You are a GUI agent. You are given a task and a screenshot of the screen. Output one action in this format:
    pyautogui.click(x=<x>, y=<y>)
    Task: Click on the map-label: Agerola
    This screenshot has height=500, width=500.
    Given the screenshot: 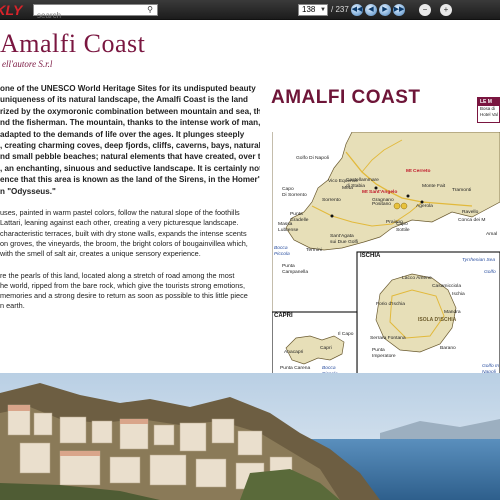 What is the action you would take?
    pyautogui.click(x=424, y=206)
    